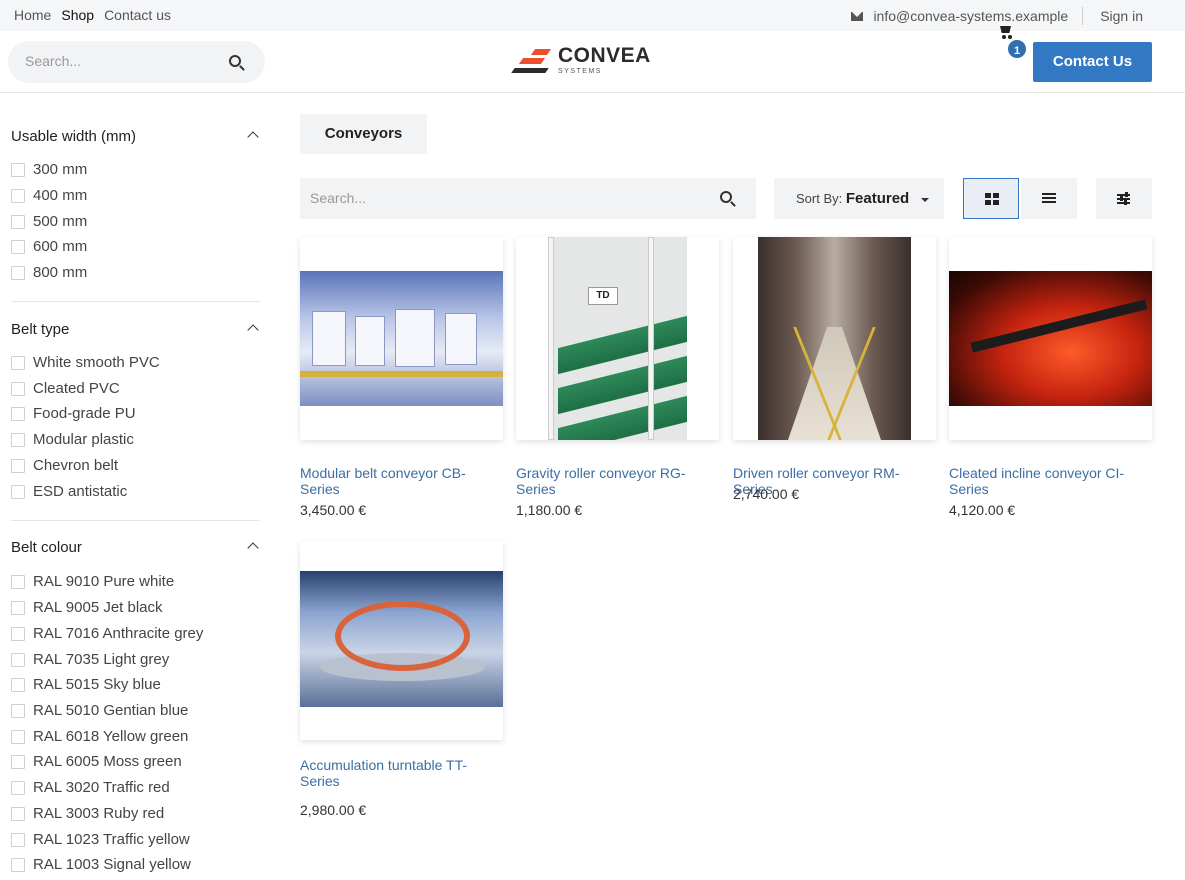  Describe the element at coordinates (1050, 481) in the screenshot. I see `product-title-link: Cleated incline conveyor CI-Series` at that location.